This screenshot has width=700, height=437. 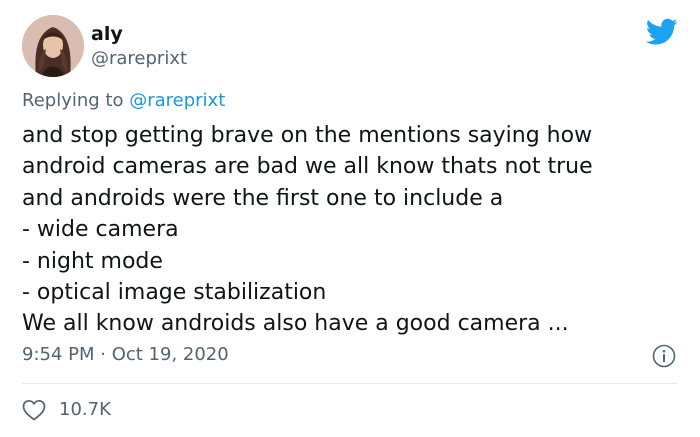 What do you see at coordinates (34, 410) in the screenshot?
I see `heart-icon` at bounding box center [34, 410].